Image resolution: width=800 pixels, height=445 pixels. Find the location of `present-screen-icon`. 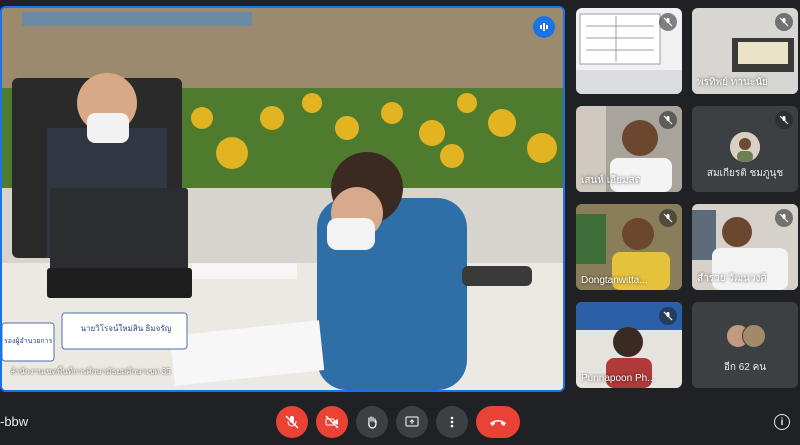

present-screen-icon is located at coordinates (412, 421).